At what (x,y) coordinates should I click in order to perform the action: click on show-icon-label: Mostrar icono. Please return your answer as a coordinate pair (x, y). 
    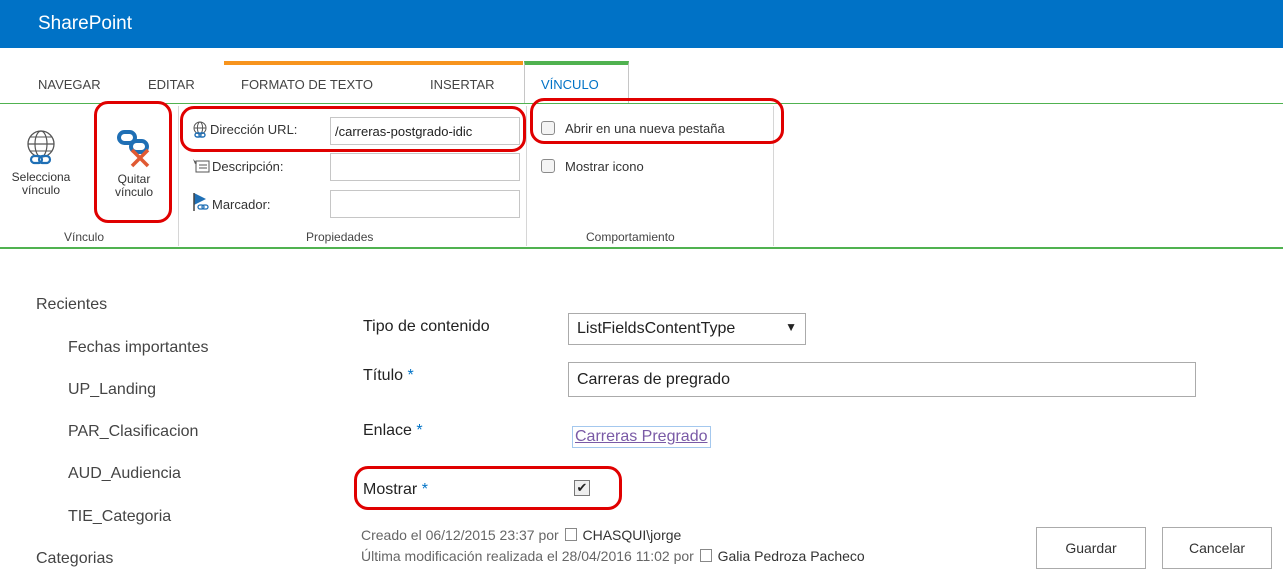
    Looking at the image, I should click on (604, 166).